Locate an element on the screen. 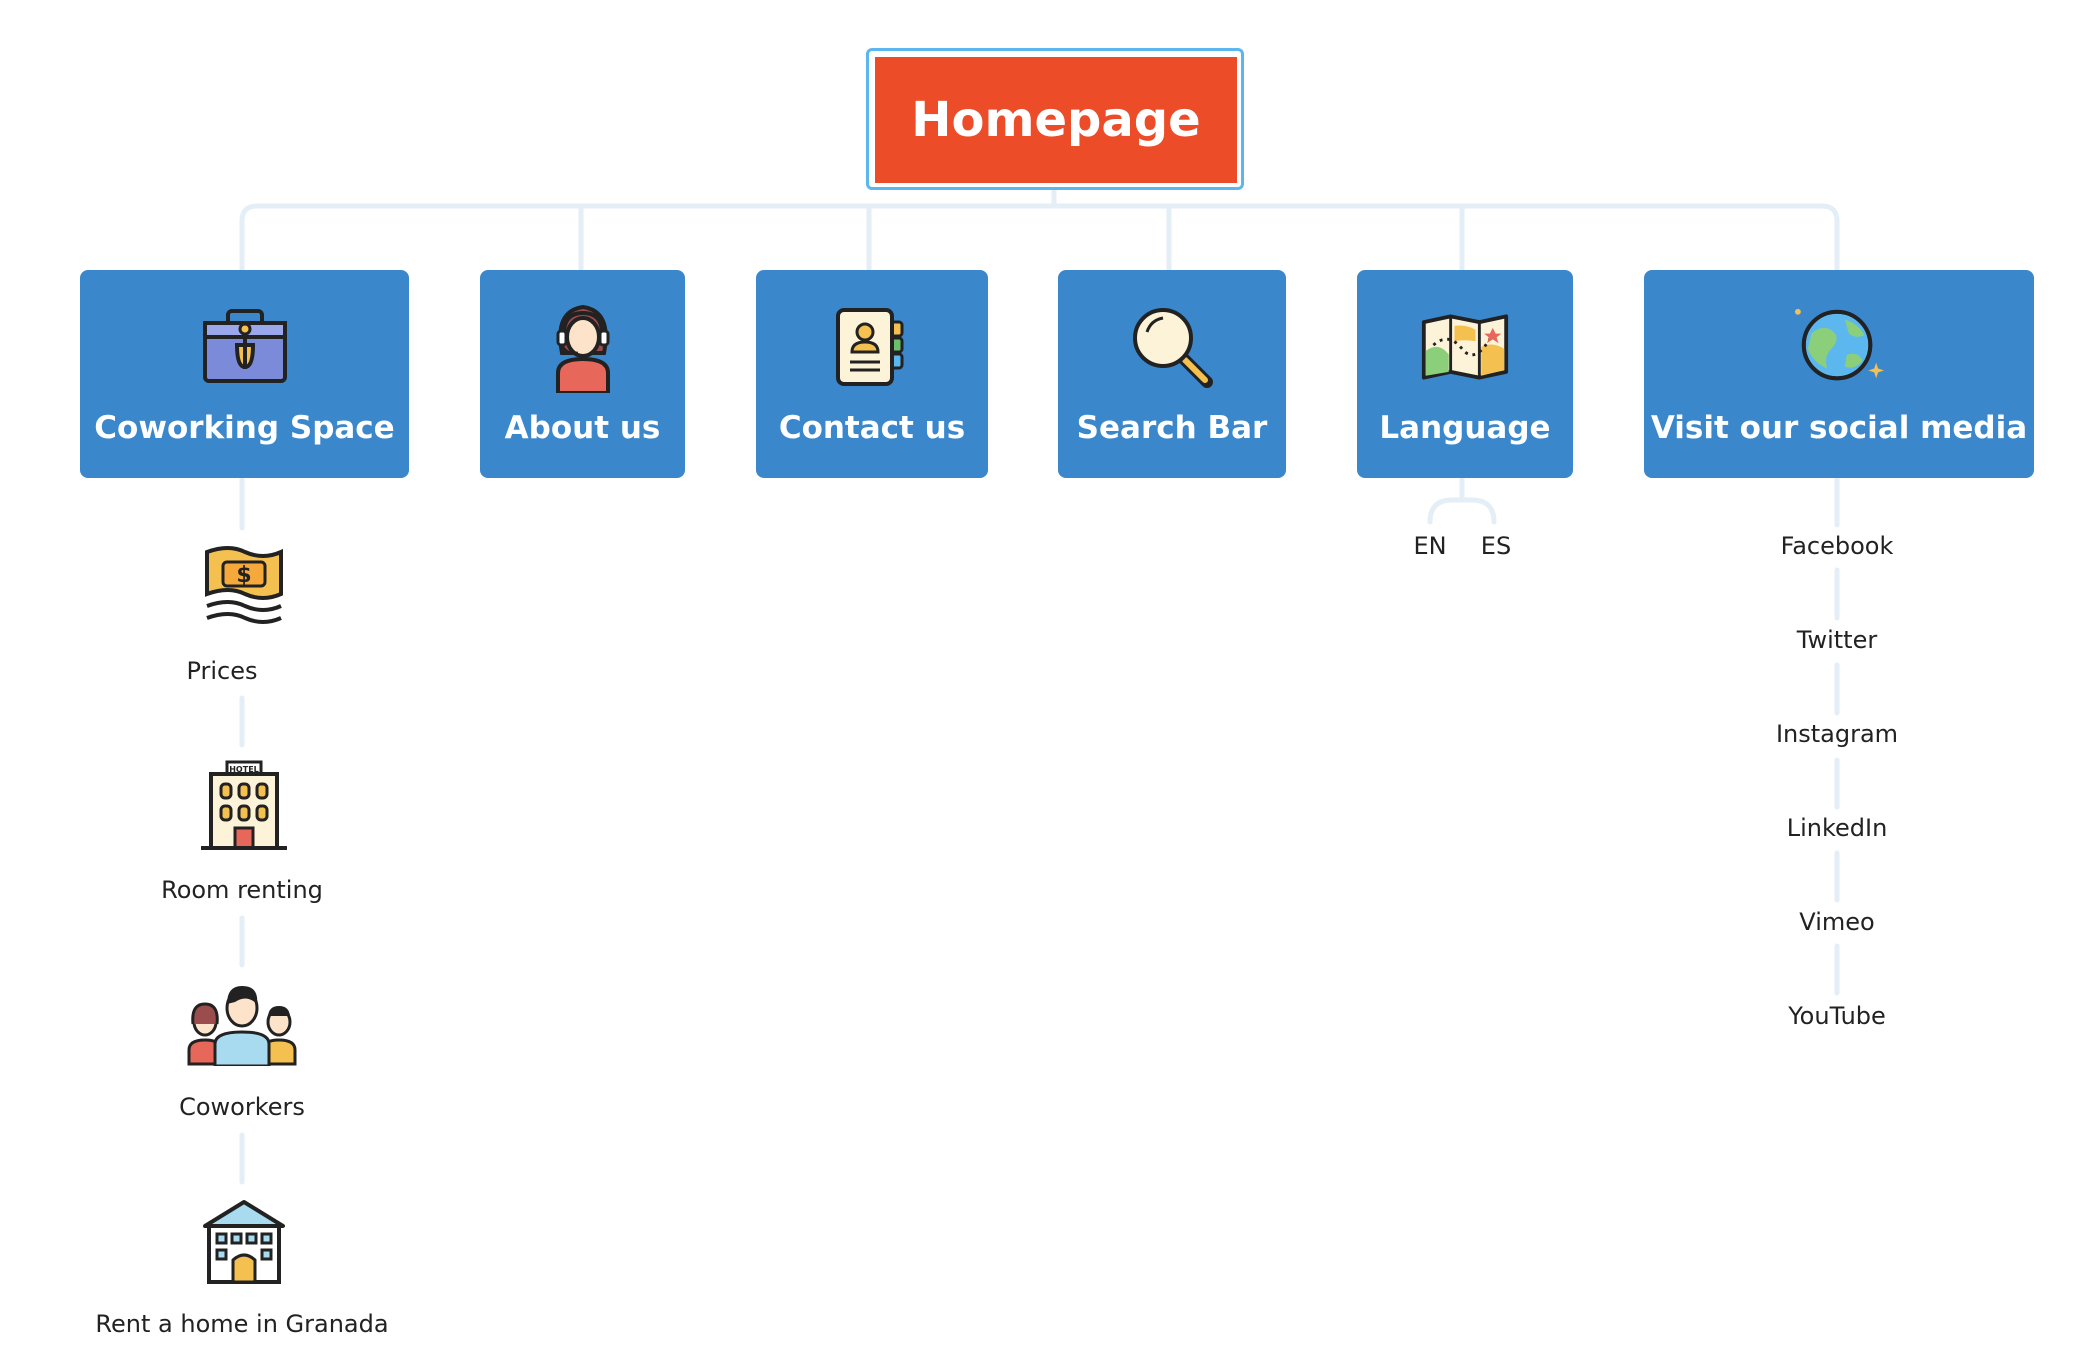  homepage-label: Homepage is located at coordinates (1056, 120).